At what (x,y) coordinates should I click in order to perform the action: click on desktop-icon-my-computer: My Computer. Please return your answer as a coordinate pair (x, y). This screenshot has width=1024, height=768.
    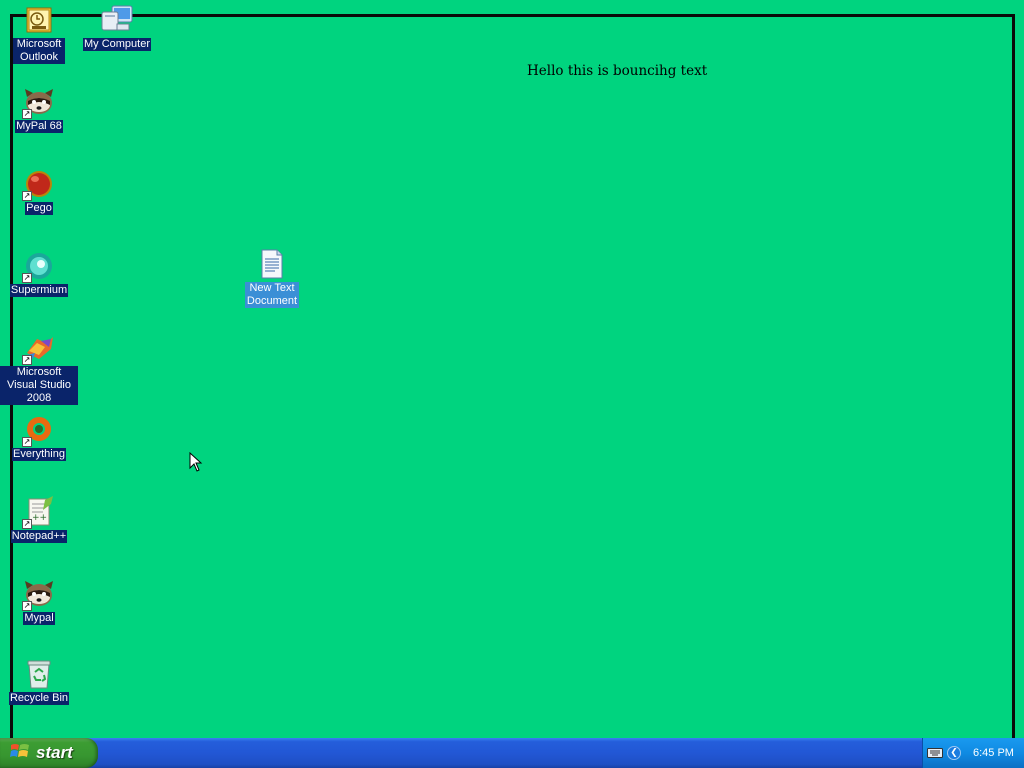
    Looking at the image, I should click on (117, 27).